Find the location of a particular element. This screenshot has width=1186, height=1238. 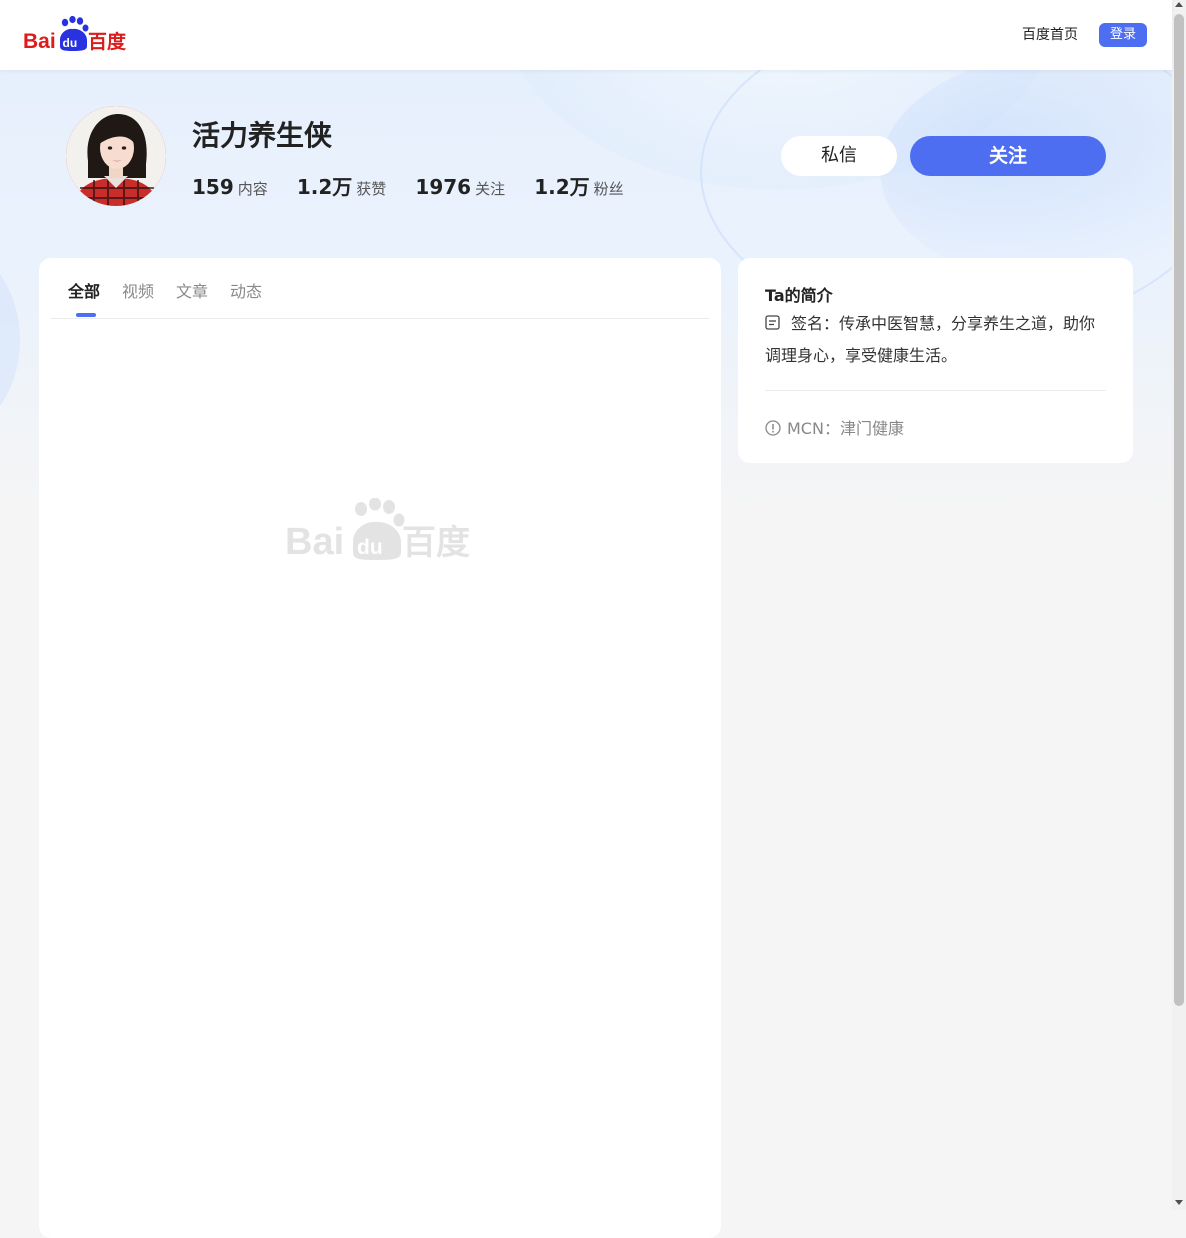

loading-placeholder-logo: Bai du 百度 is located at coordinates (380, 530).